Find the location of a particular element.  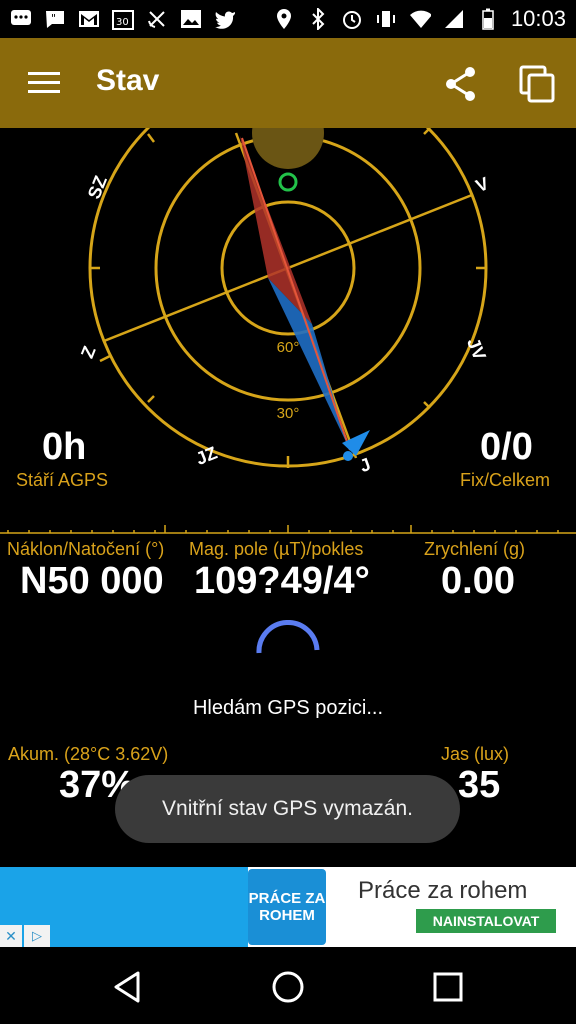

status-bar: " 30 10:03 is located at coordinates (288, 19).